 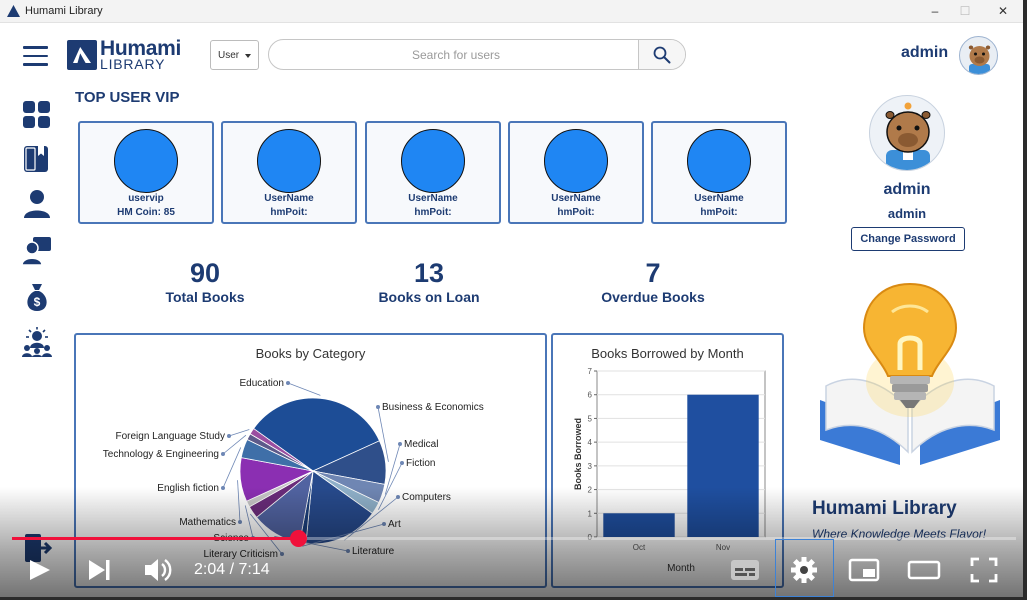 I want to click on x-axis-label: Month, so click(x=681, y=568).